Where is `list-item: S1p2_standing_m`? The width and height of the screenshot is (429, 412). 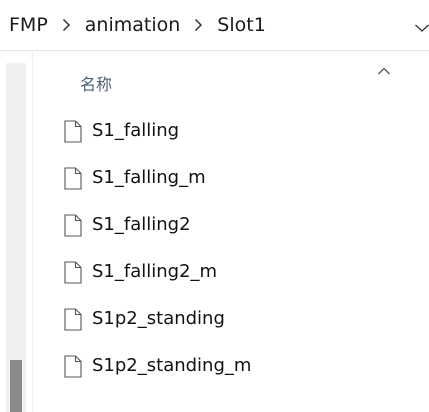
list-item: S1p2_standing_m is located at coordinates (231, 367).